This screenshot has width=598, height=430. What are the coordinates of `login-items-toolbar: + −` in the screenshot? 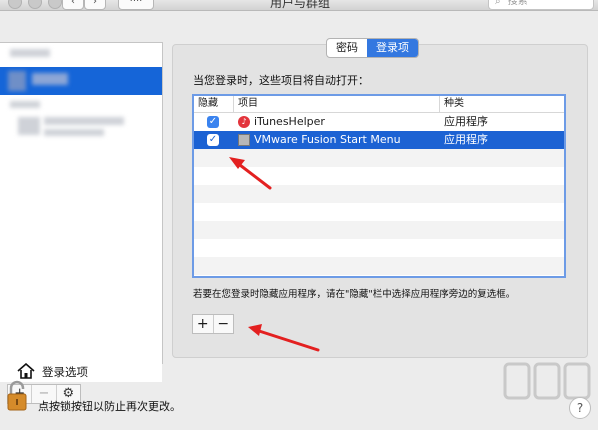 It's located at (213, 324).